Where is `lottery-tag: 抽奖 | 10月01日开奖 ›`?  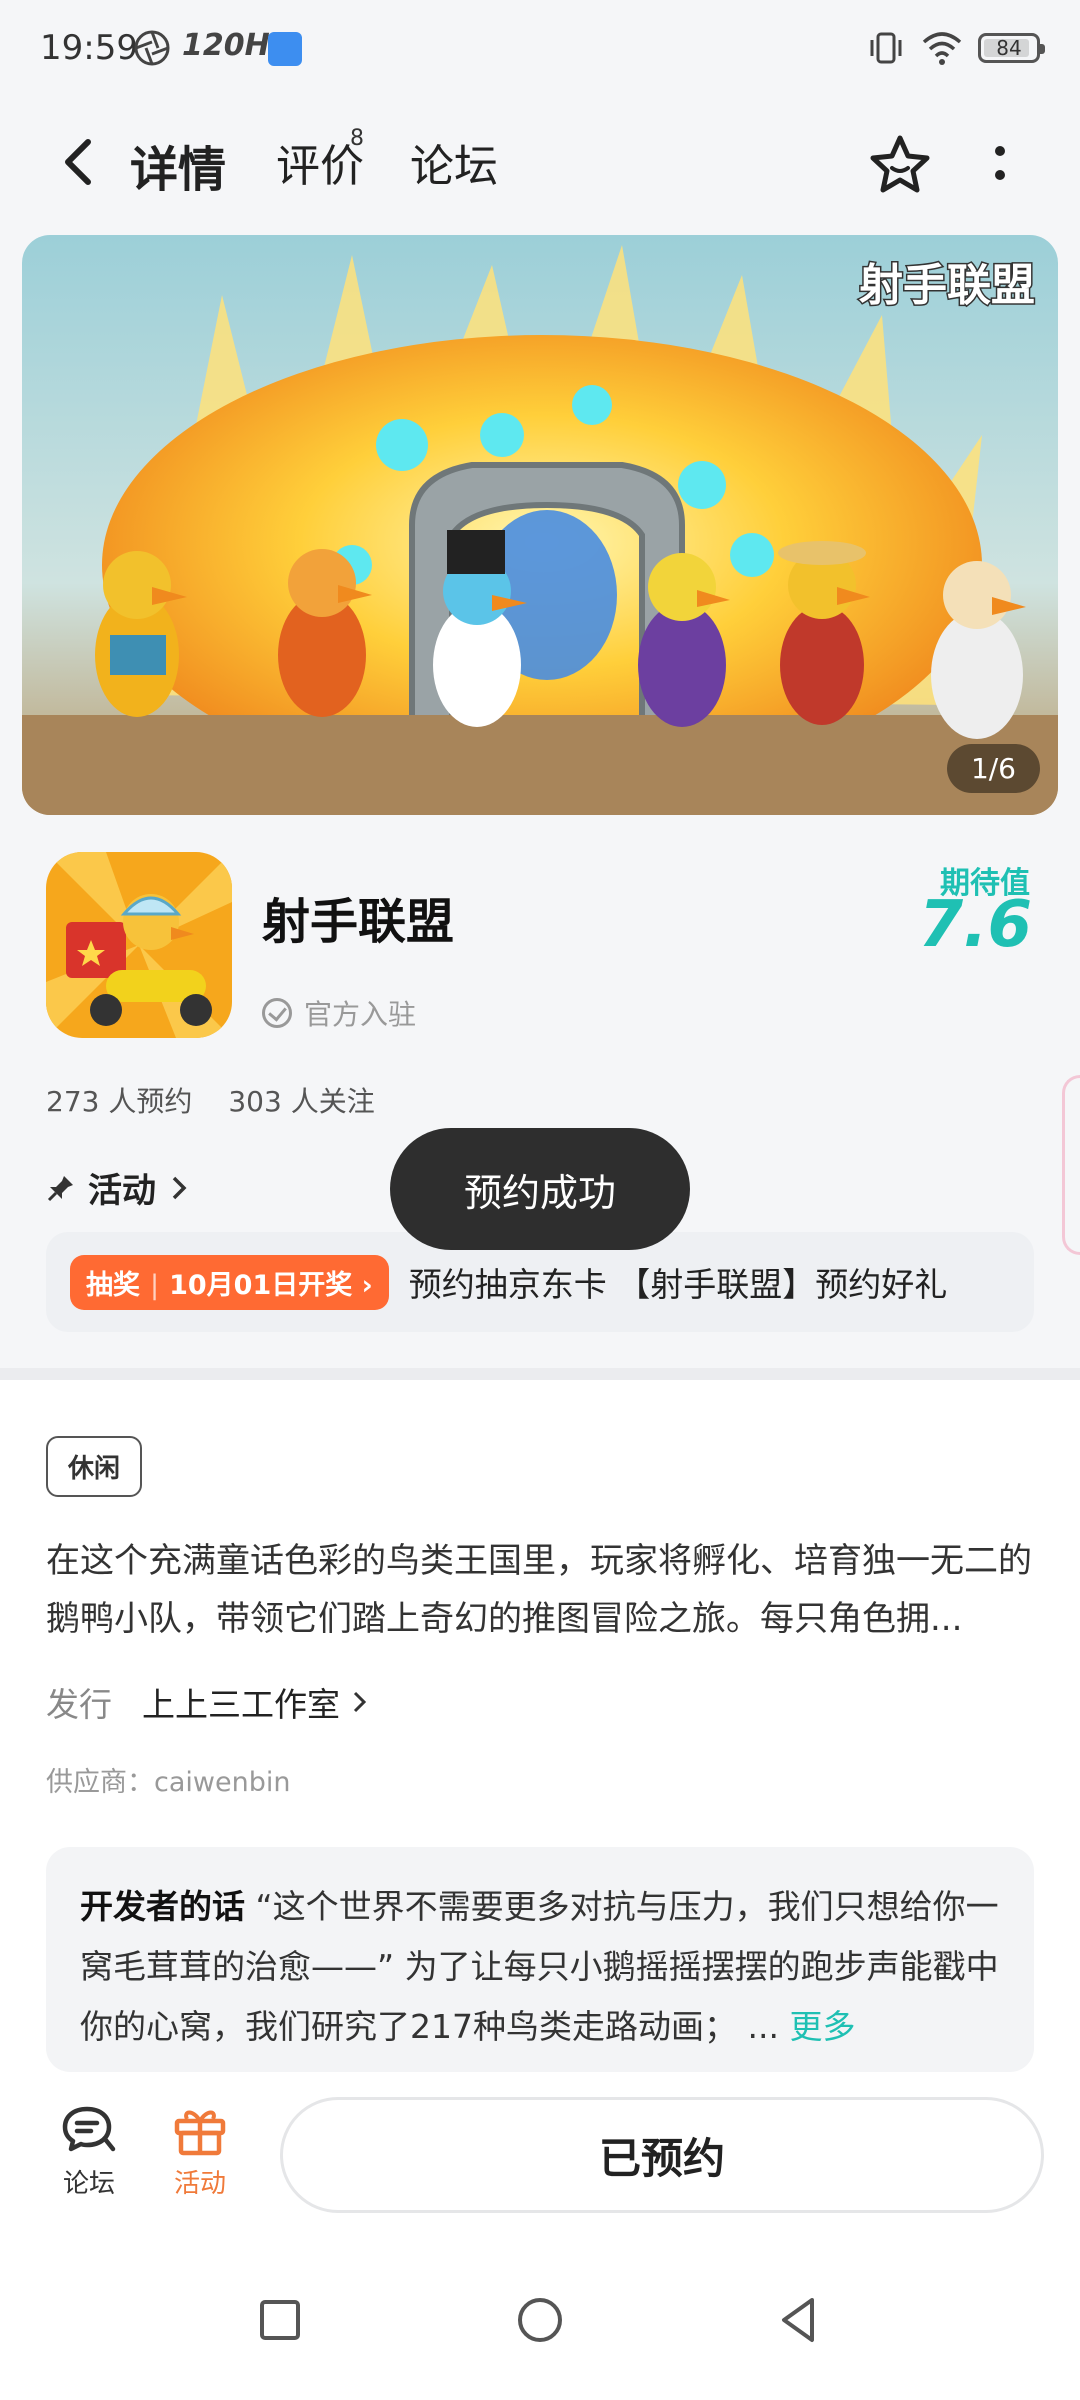 lottery-tag: 抽奖 | 10月01日开奖 › is located at coordinates (229, 1282).